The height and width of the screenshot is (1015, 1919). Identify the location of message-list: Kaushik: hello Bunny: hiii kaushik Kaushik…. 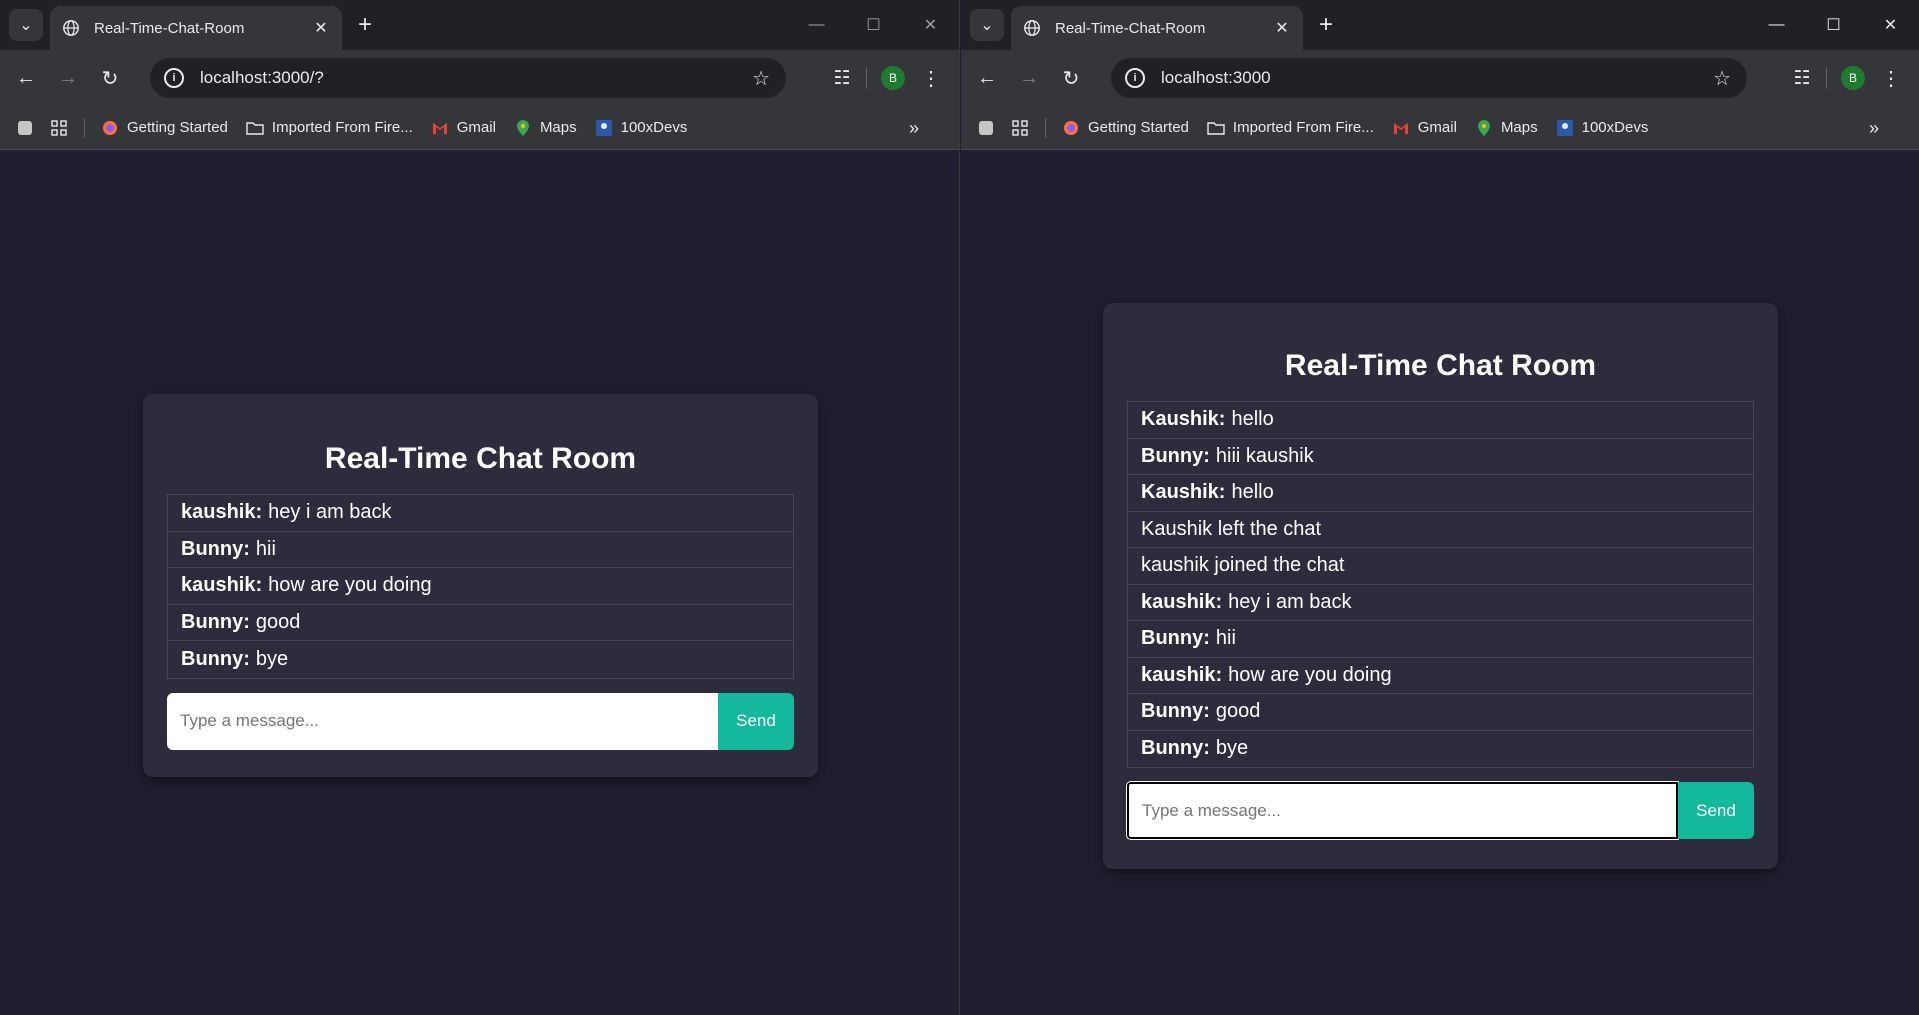
(1440, 584).